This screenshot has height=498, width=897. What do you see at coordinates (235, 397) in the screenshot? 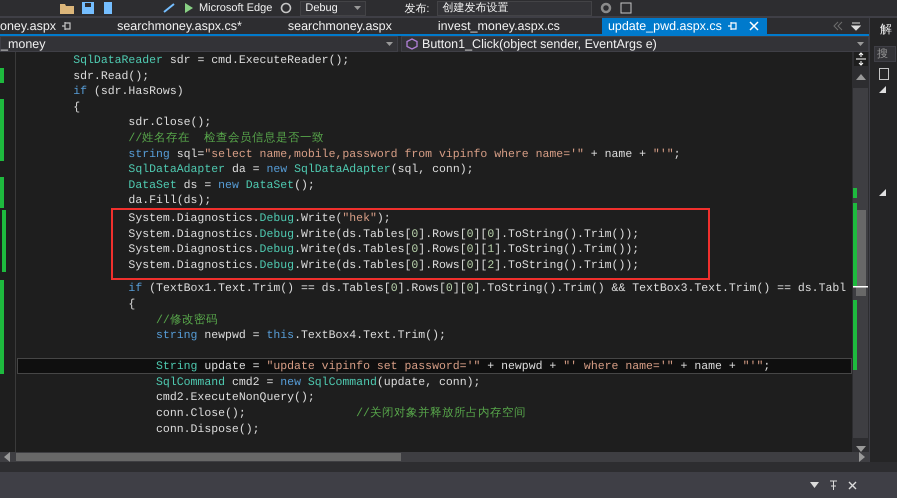
I see `code-line: cmd2.ExecuteNonQuery();` at bounding box center [235, 397].